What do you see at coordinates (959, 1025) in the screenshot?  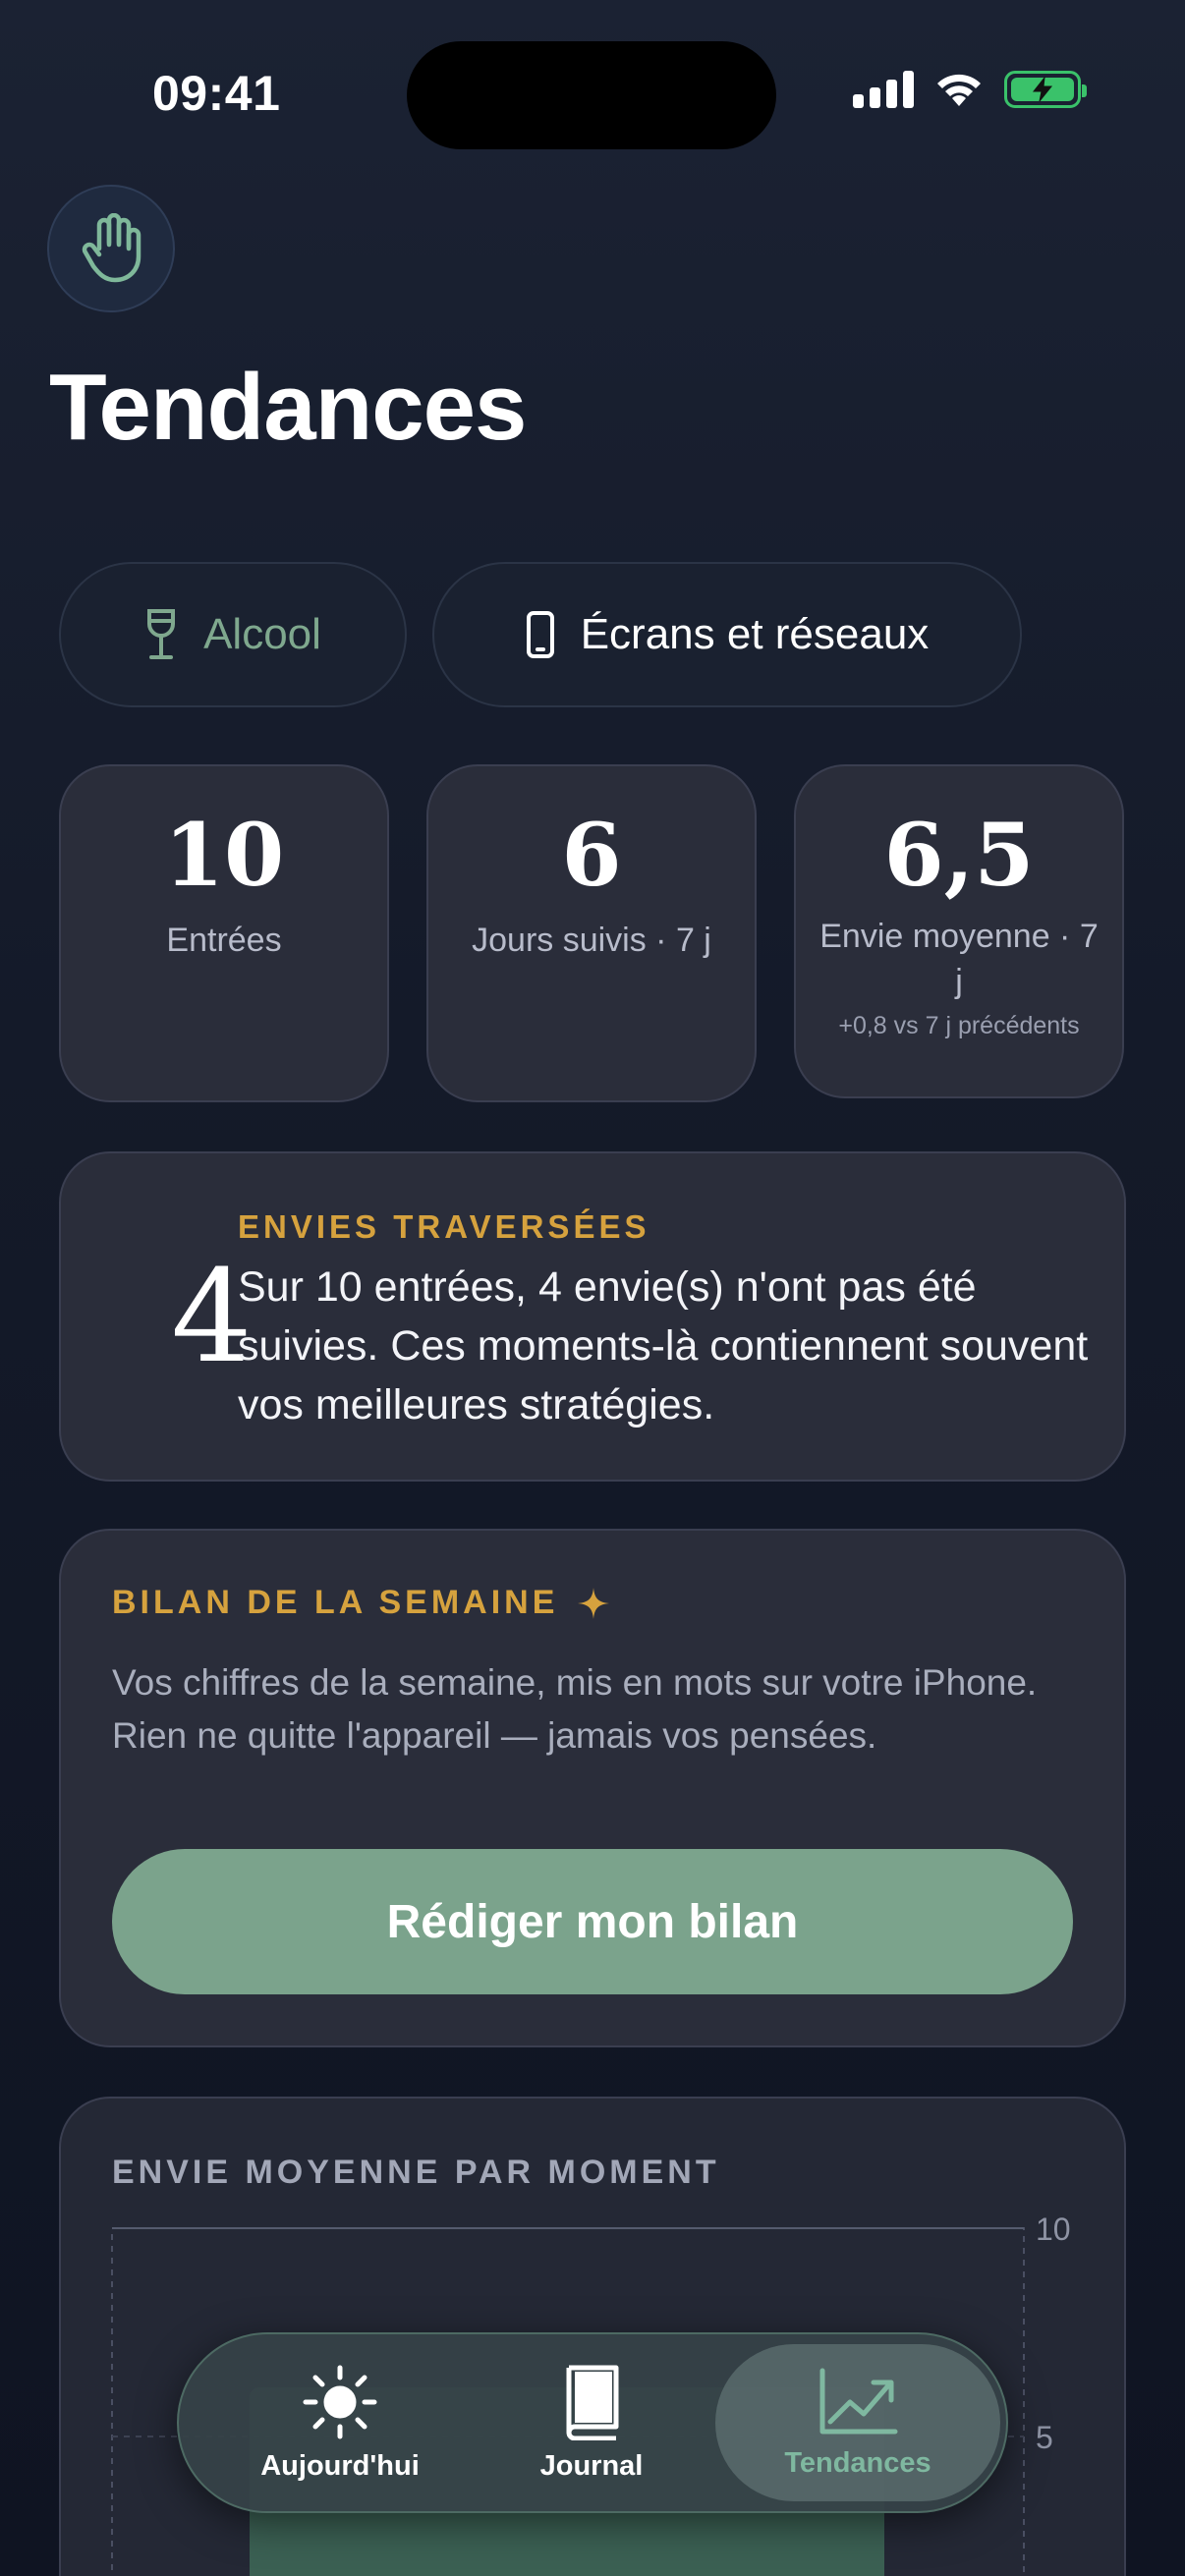 I see `stat-delta: +0,8 vs 7 j précédents` at bounding box center [959, 1025].